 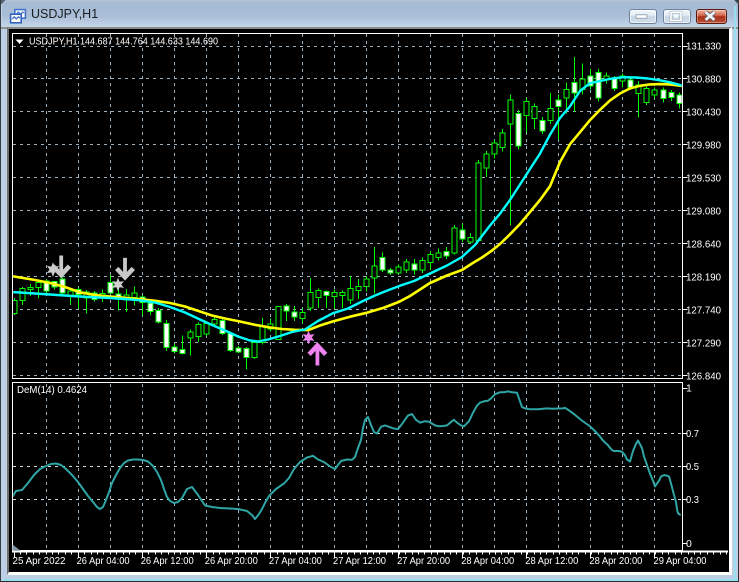 I want to click on svg-text: 130.430, so click(x=703, y=113).